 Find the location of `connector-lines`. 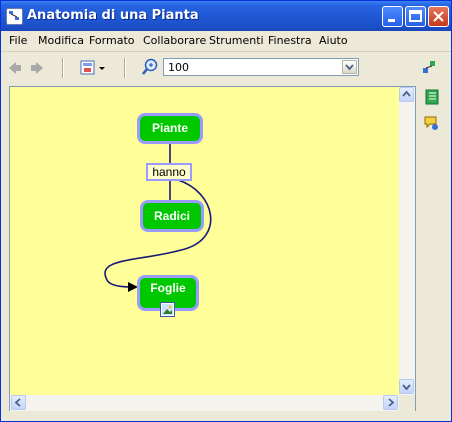

connector-lines is located at coordinates (158, 217).